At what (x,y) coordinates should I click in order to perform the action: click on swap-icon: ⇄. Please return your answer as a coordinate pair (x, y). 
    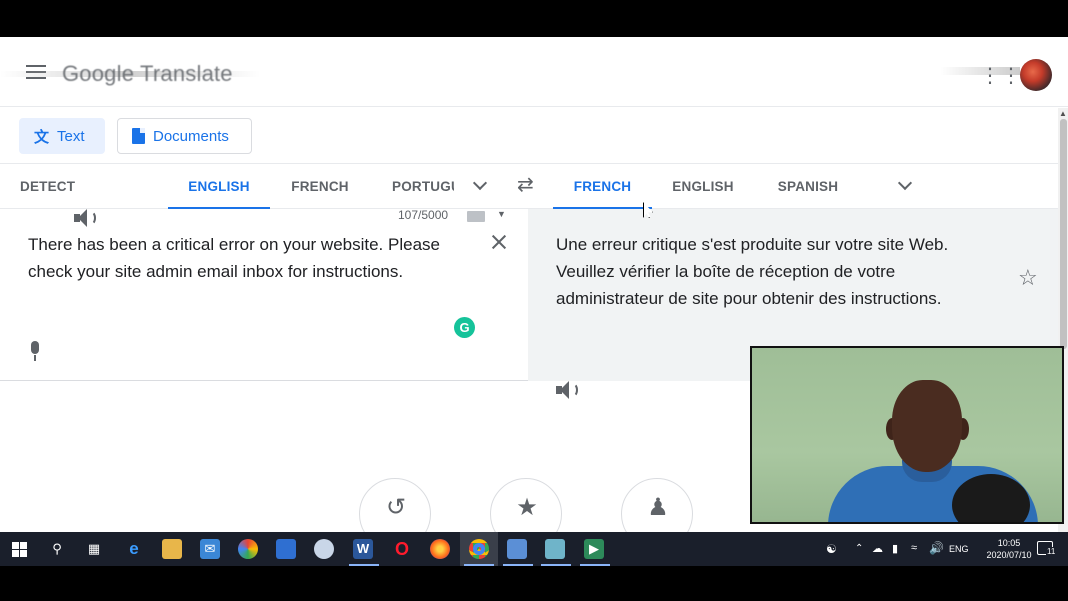
    Looking at the image, I should click on (525, 184).